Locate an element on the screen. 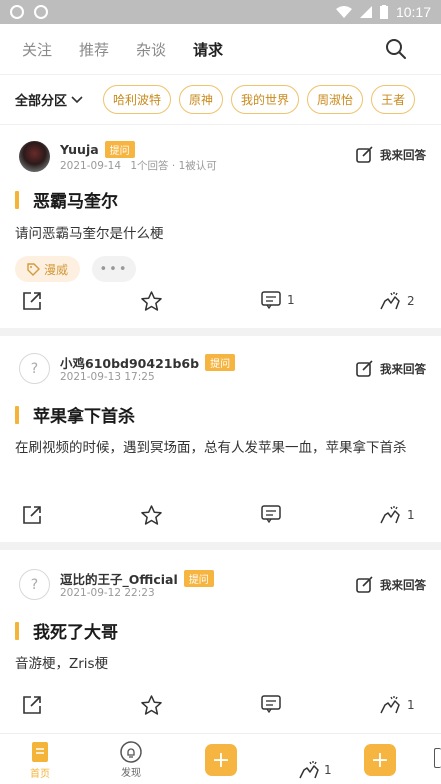 The height and width of the screenshot is (784, 441). topic-tag-label: 漫威 is located at coordinates (56, 269).